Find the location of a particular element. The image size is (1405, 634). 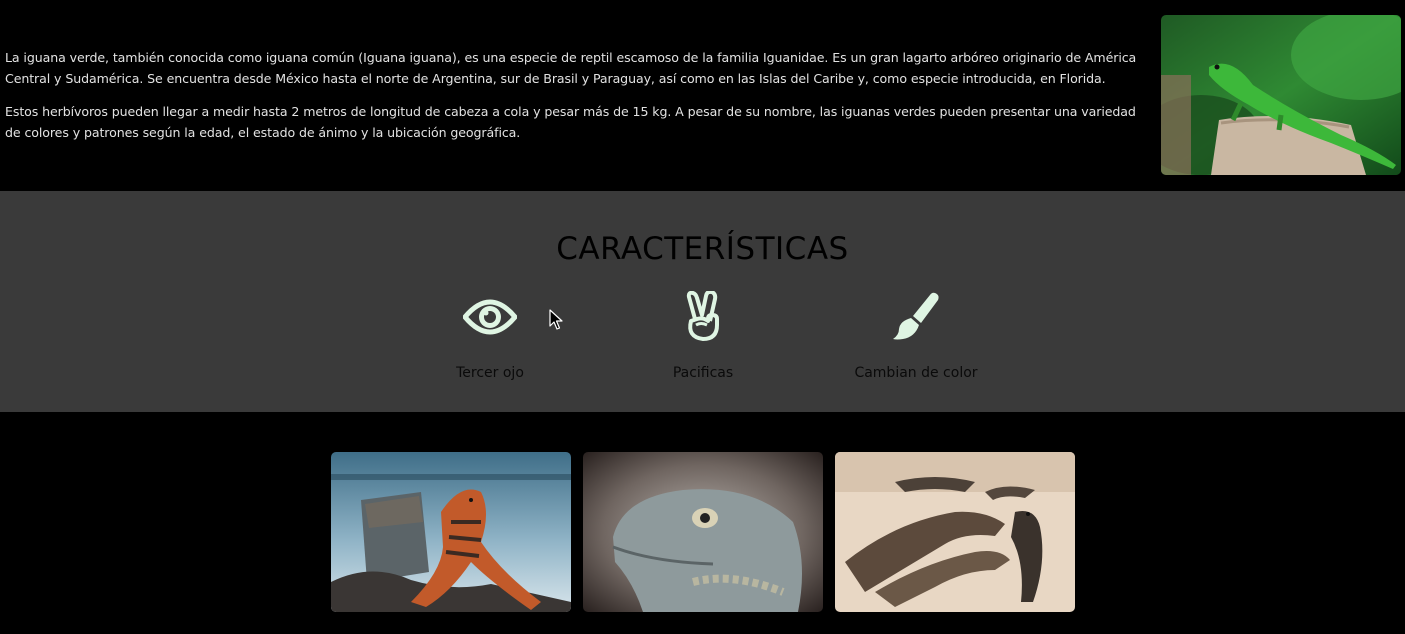

gallery-image-iguana-head is located at coordinates (703, 532).